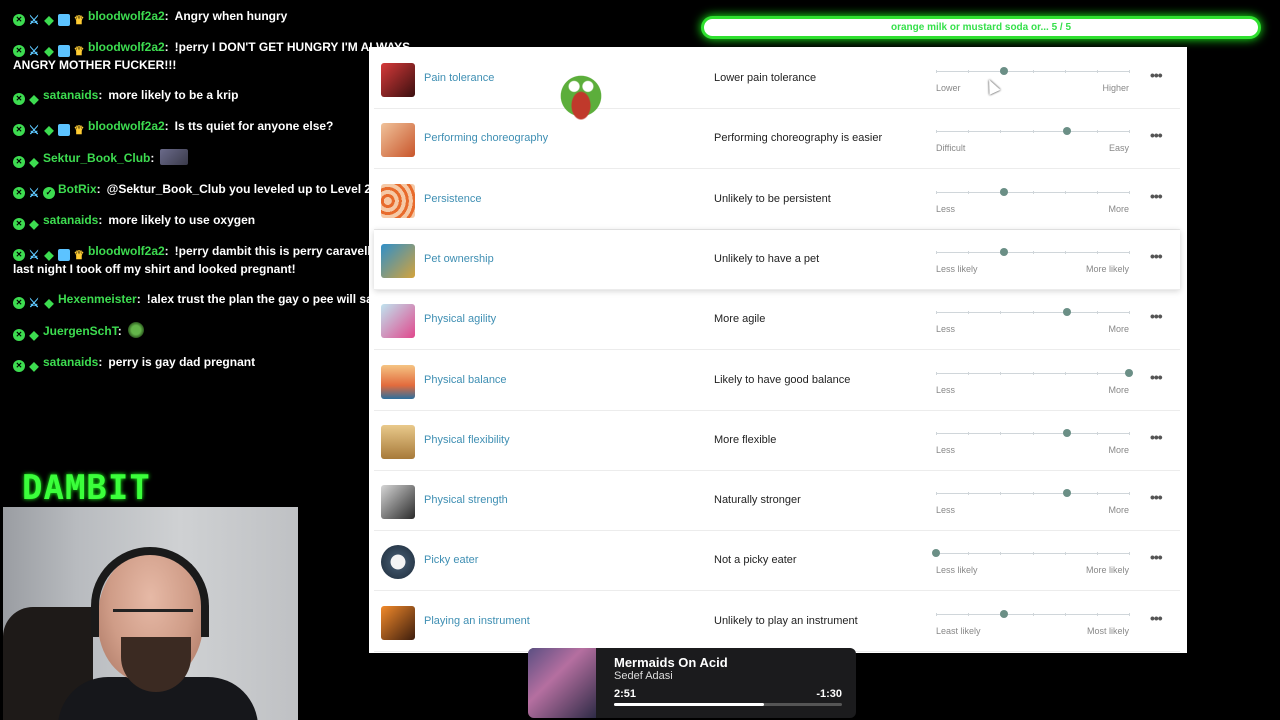  I want to click on verified-badge-icon: ✓, so click(49, 193).